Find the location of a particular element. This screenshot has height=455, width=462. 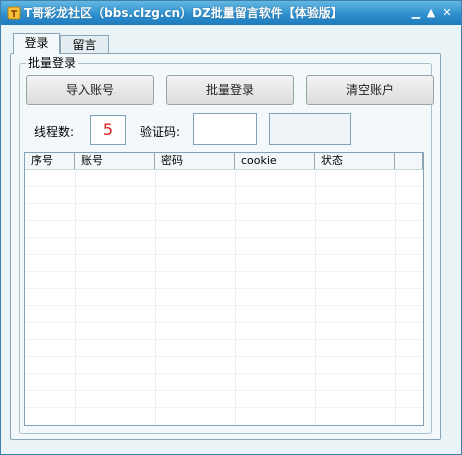

batch-login-button: 批量登录 is located at coordinates (230, 90).